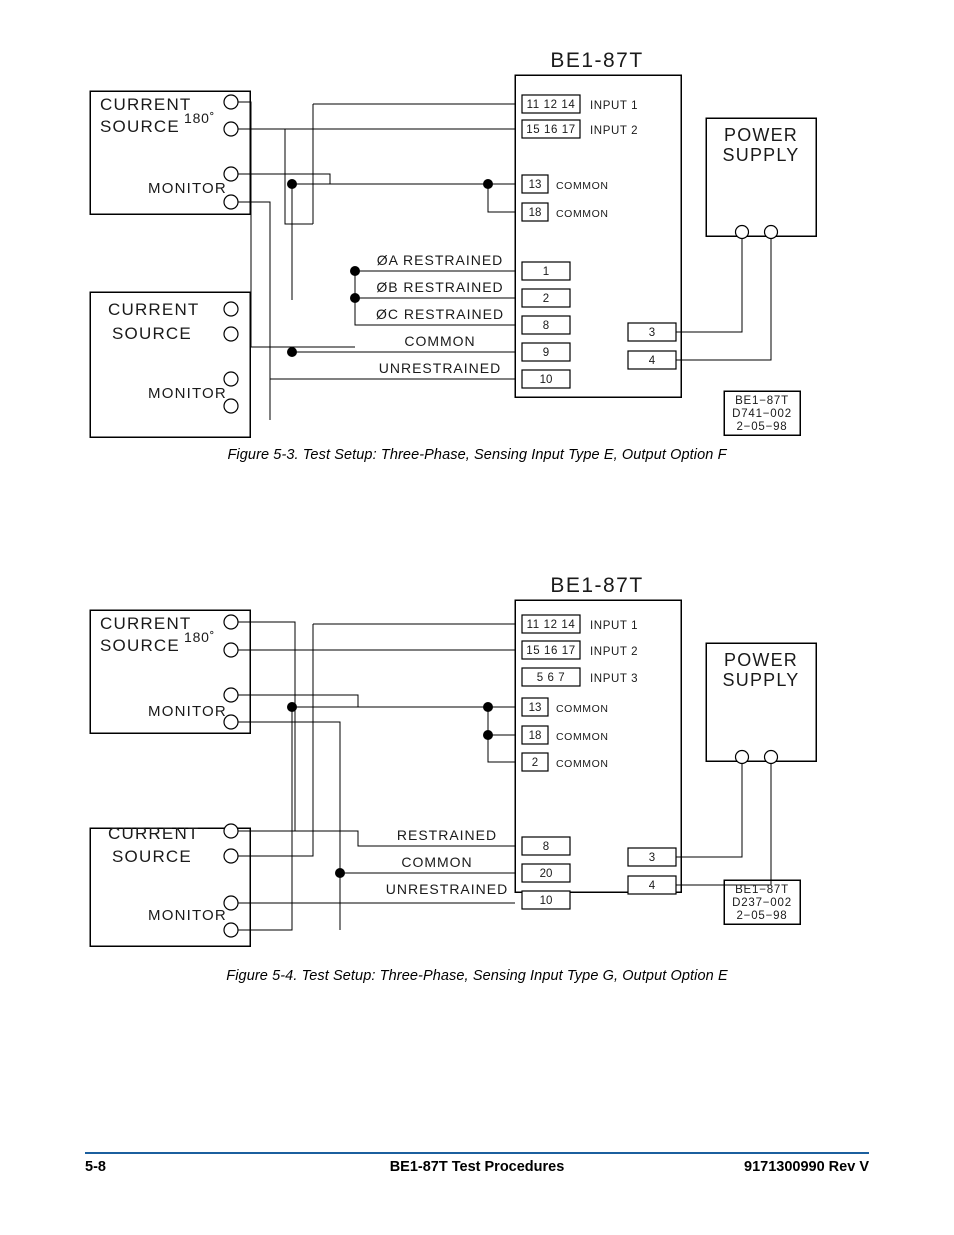 This screenshot has width=954, height=1235. I want to click on terminal-pins: 20, so click(546, 874).